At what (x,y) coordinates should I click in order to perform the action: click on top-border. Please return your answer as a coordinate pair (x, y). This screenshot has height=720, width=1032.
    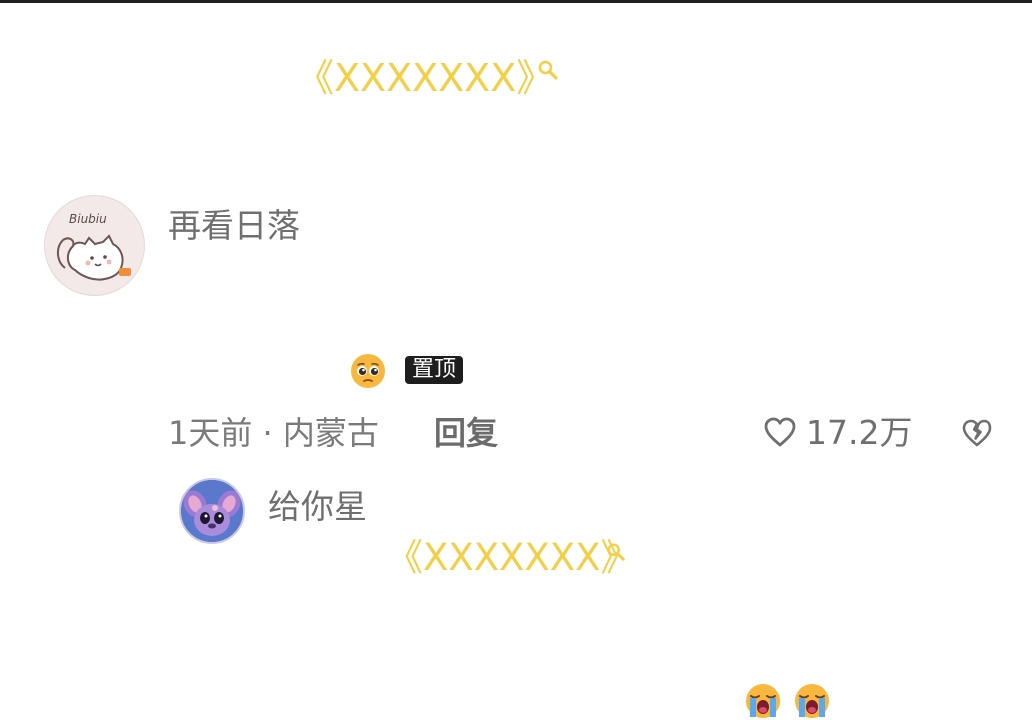
    Looking at the image, I should click on (516, 1).